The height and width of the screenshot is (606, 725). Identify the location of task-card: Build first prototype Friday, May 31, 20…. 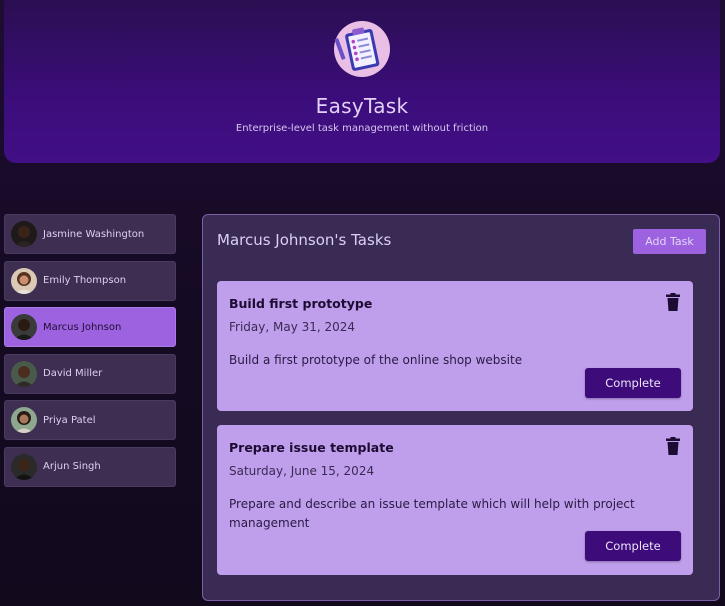
(455, 346).